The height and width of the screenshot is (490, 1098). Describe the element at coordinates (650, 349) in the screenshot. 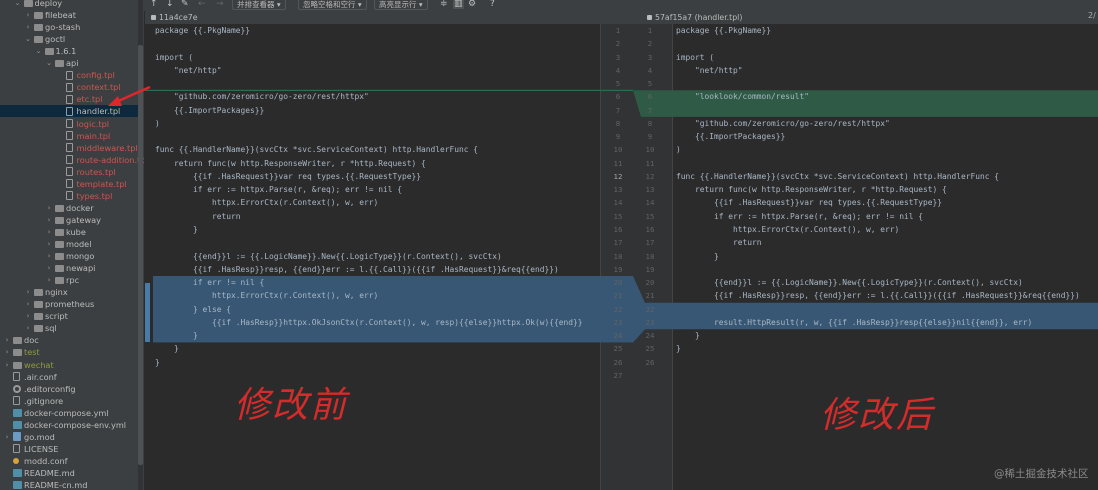

I see `line-number: 25` at that location.